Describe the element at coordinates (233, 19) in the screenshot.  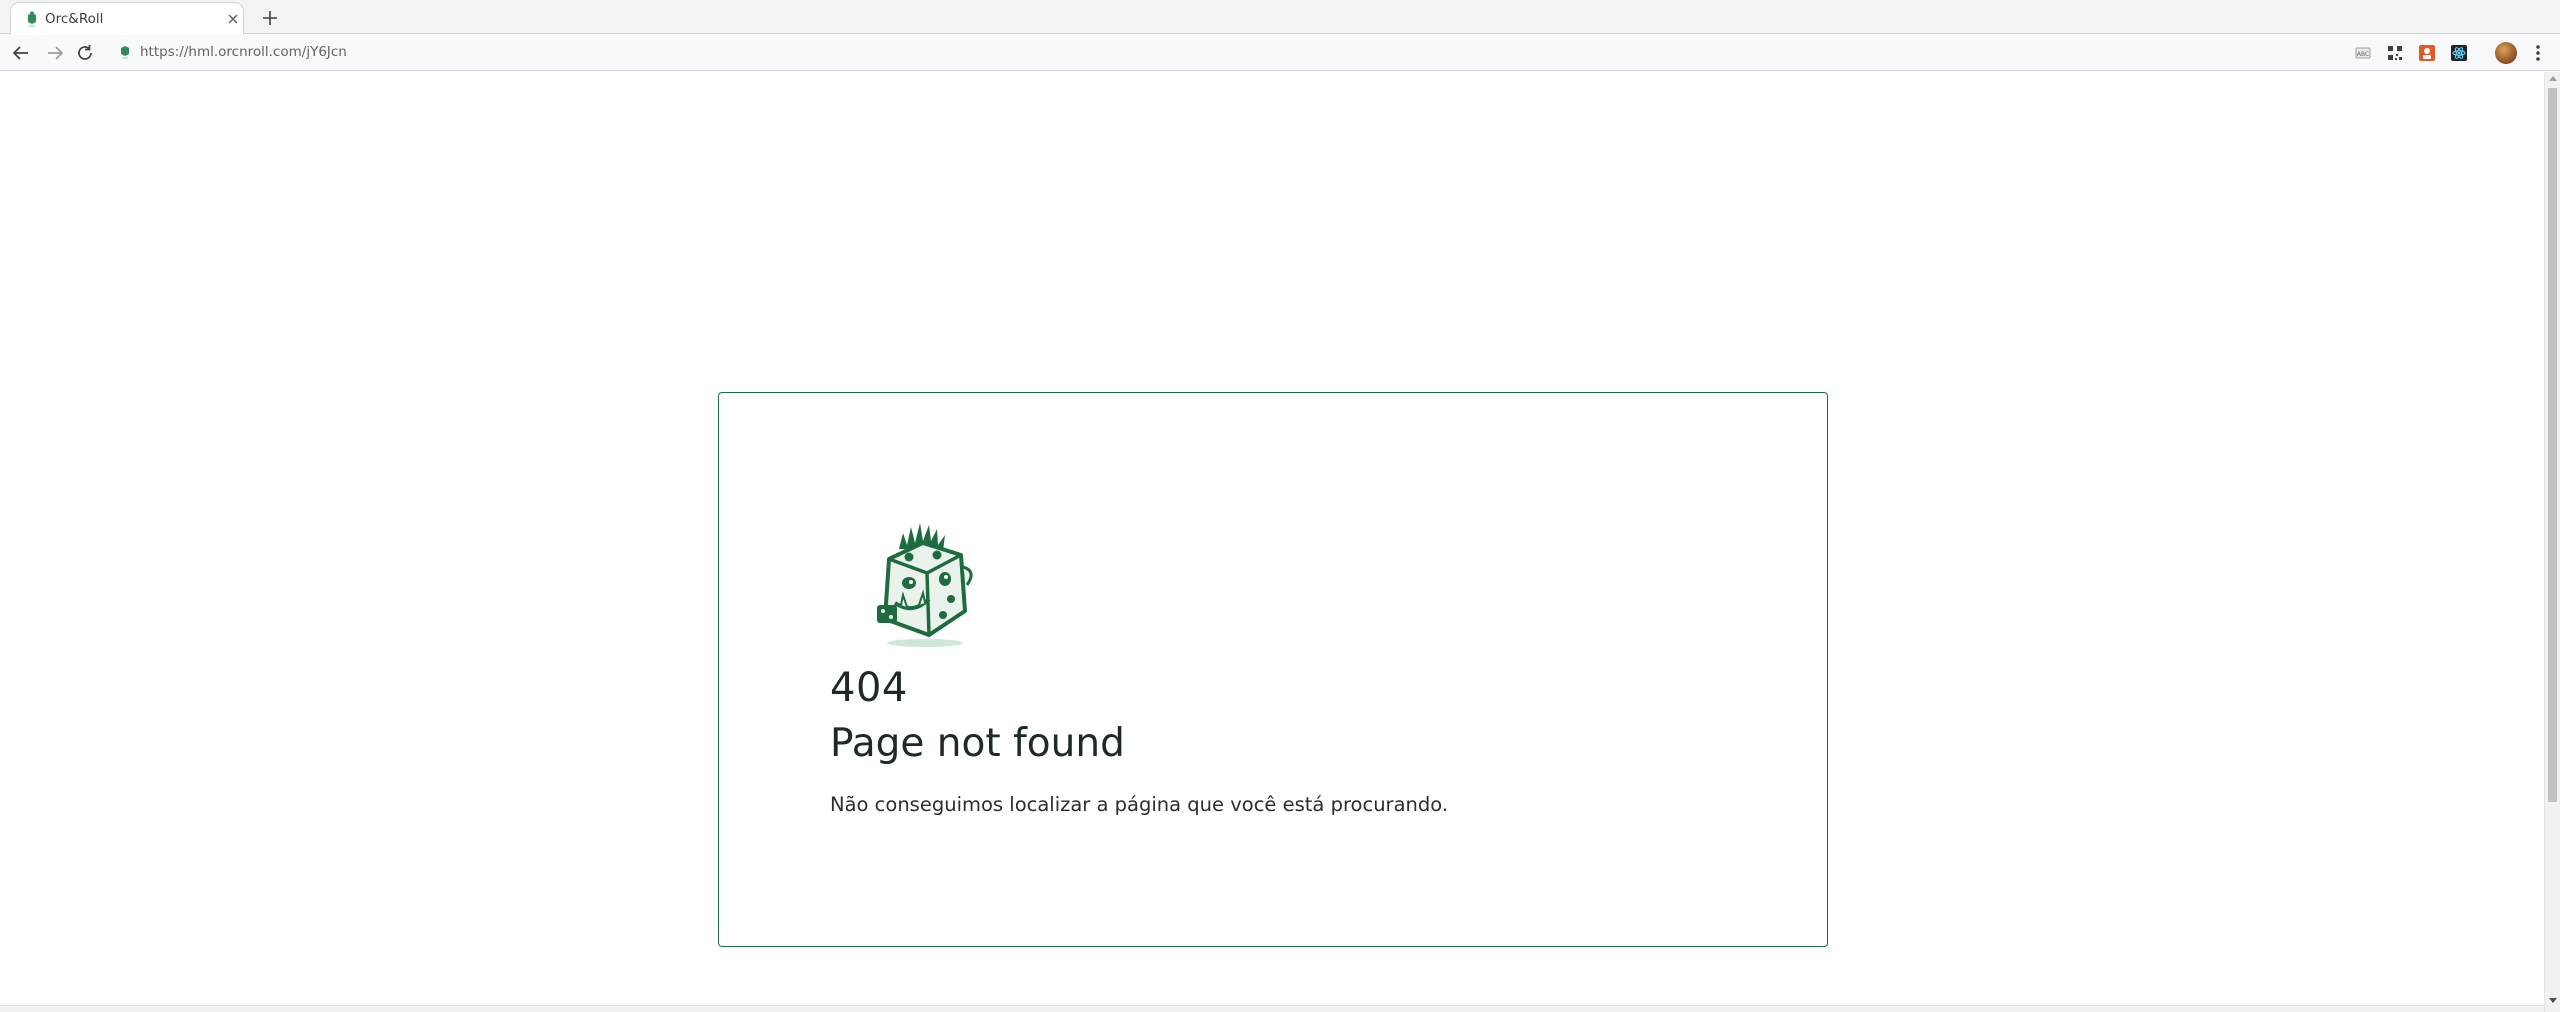
I see `close-icon` at that location.